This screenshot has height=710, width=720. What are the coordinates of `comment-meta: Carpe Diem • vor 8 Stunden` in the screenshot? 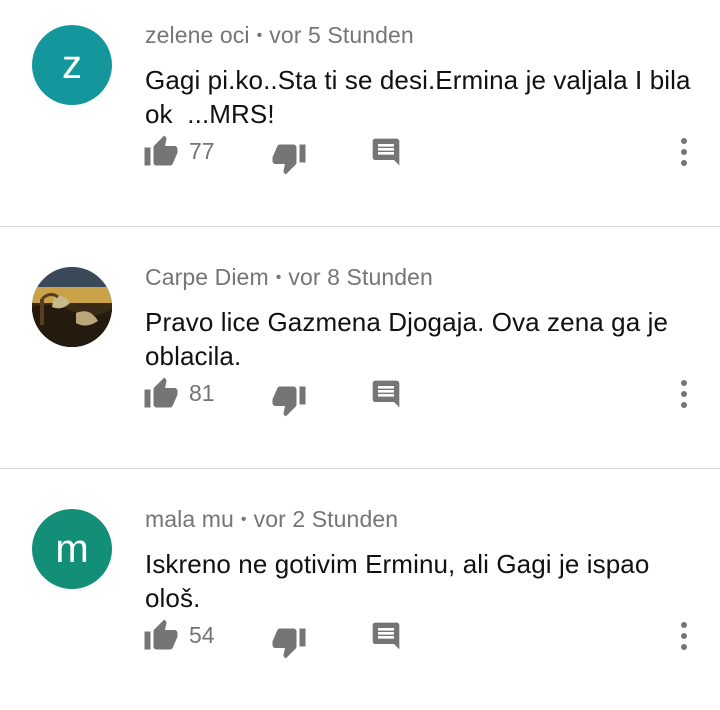 It's located at (289, 277).